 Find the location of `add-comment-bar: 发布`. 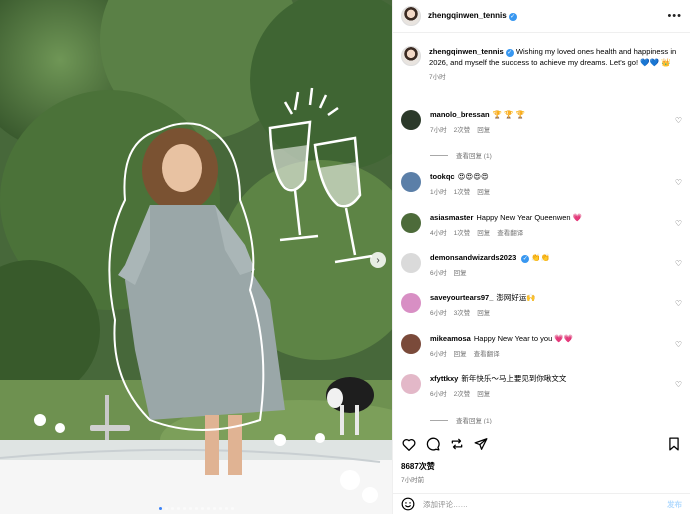

add-comment-bar: 发布 is located at coordinates (541, 503).